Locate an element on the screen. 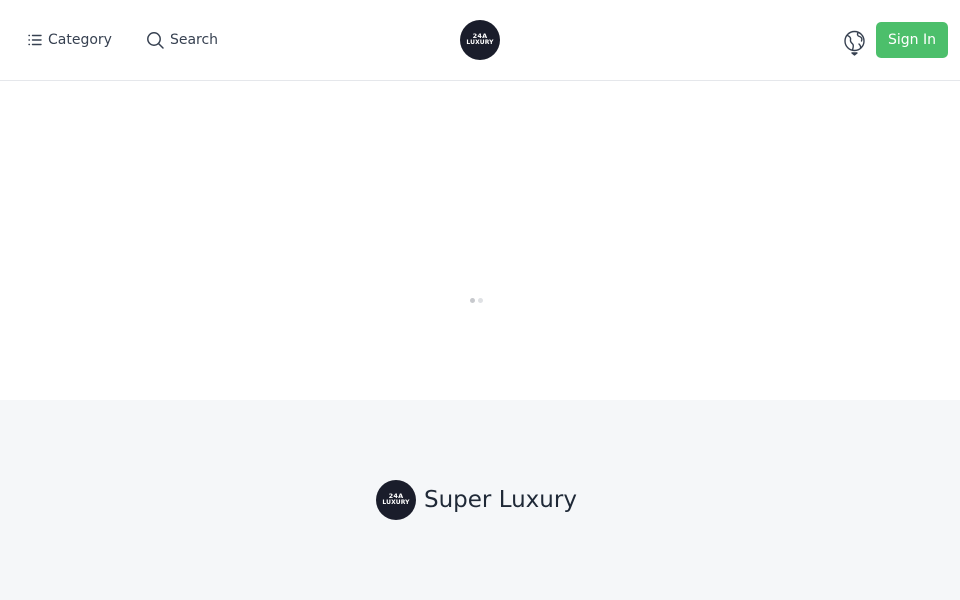 The height and width of the screenshot is (600, 960). footer-logo: 24A LUXURY is located at coordinates (396, 500).